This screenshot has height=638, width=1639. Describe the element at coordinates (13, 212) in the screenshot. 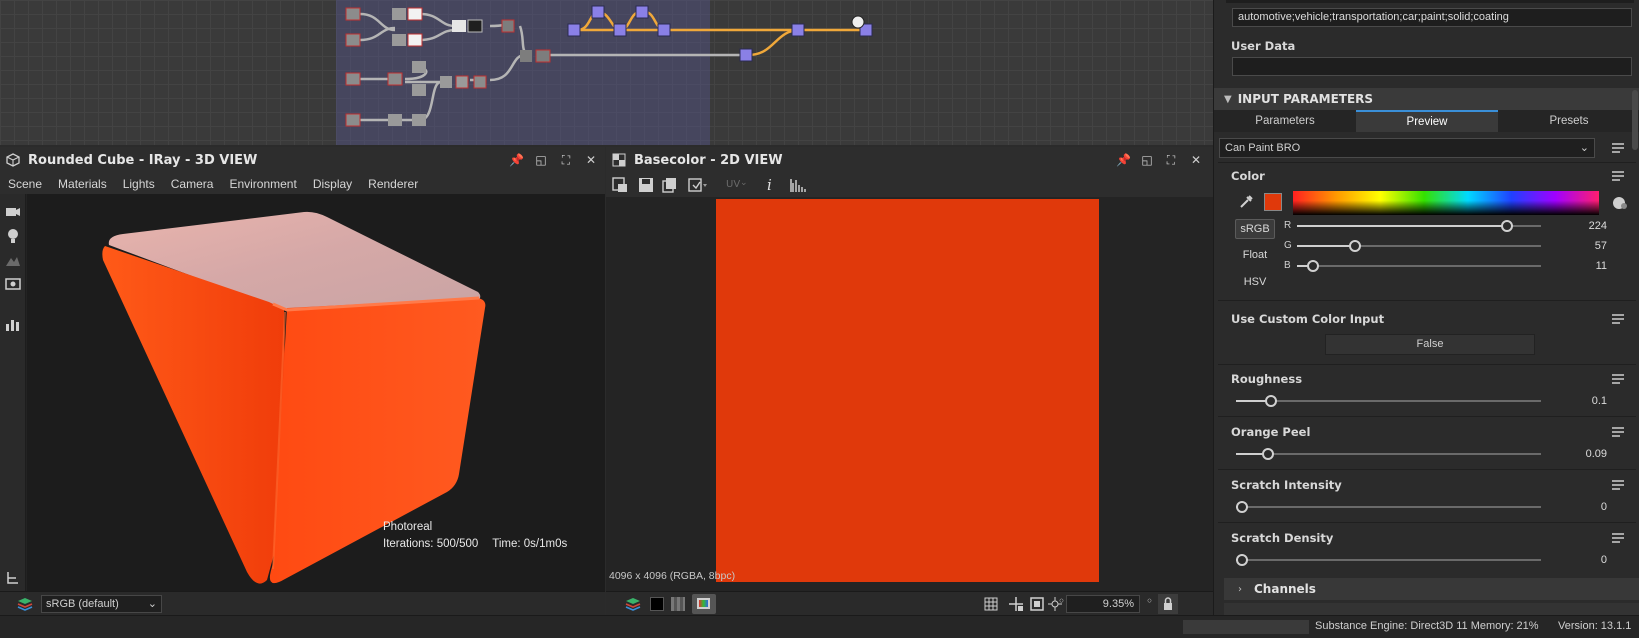

I see `camera-icon` at that location.